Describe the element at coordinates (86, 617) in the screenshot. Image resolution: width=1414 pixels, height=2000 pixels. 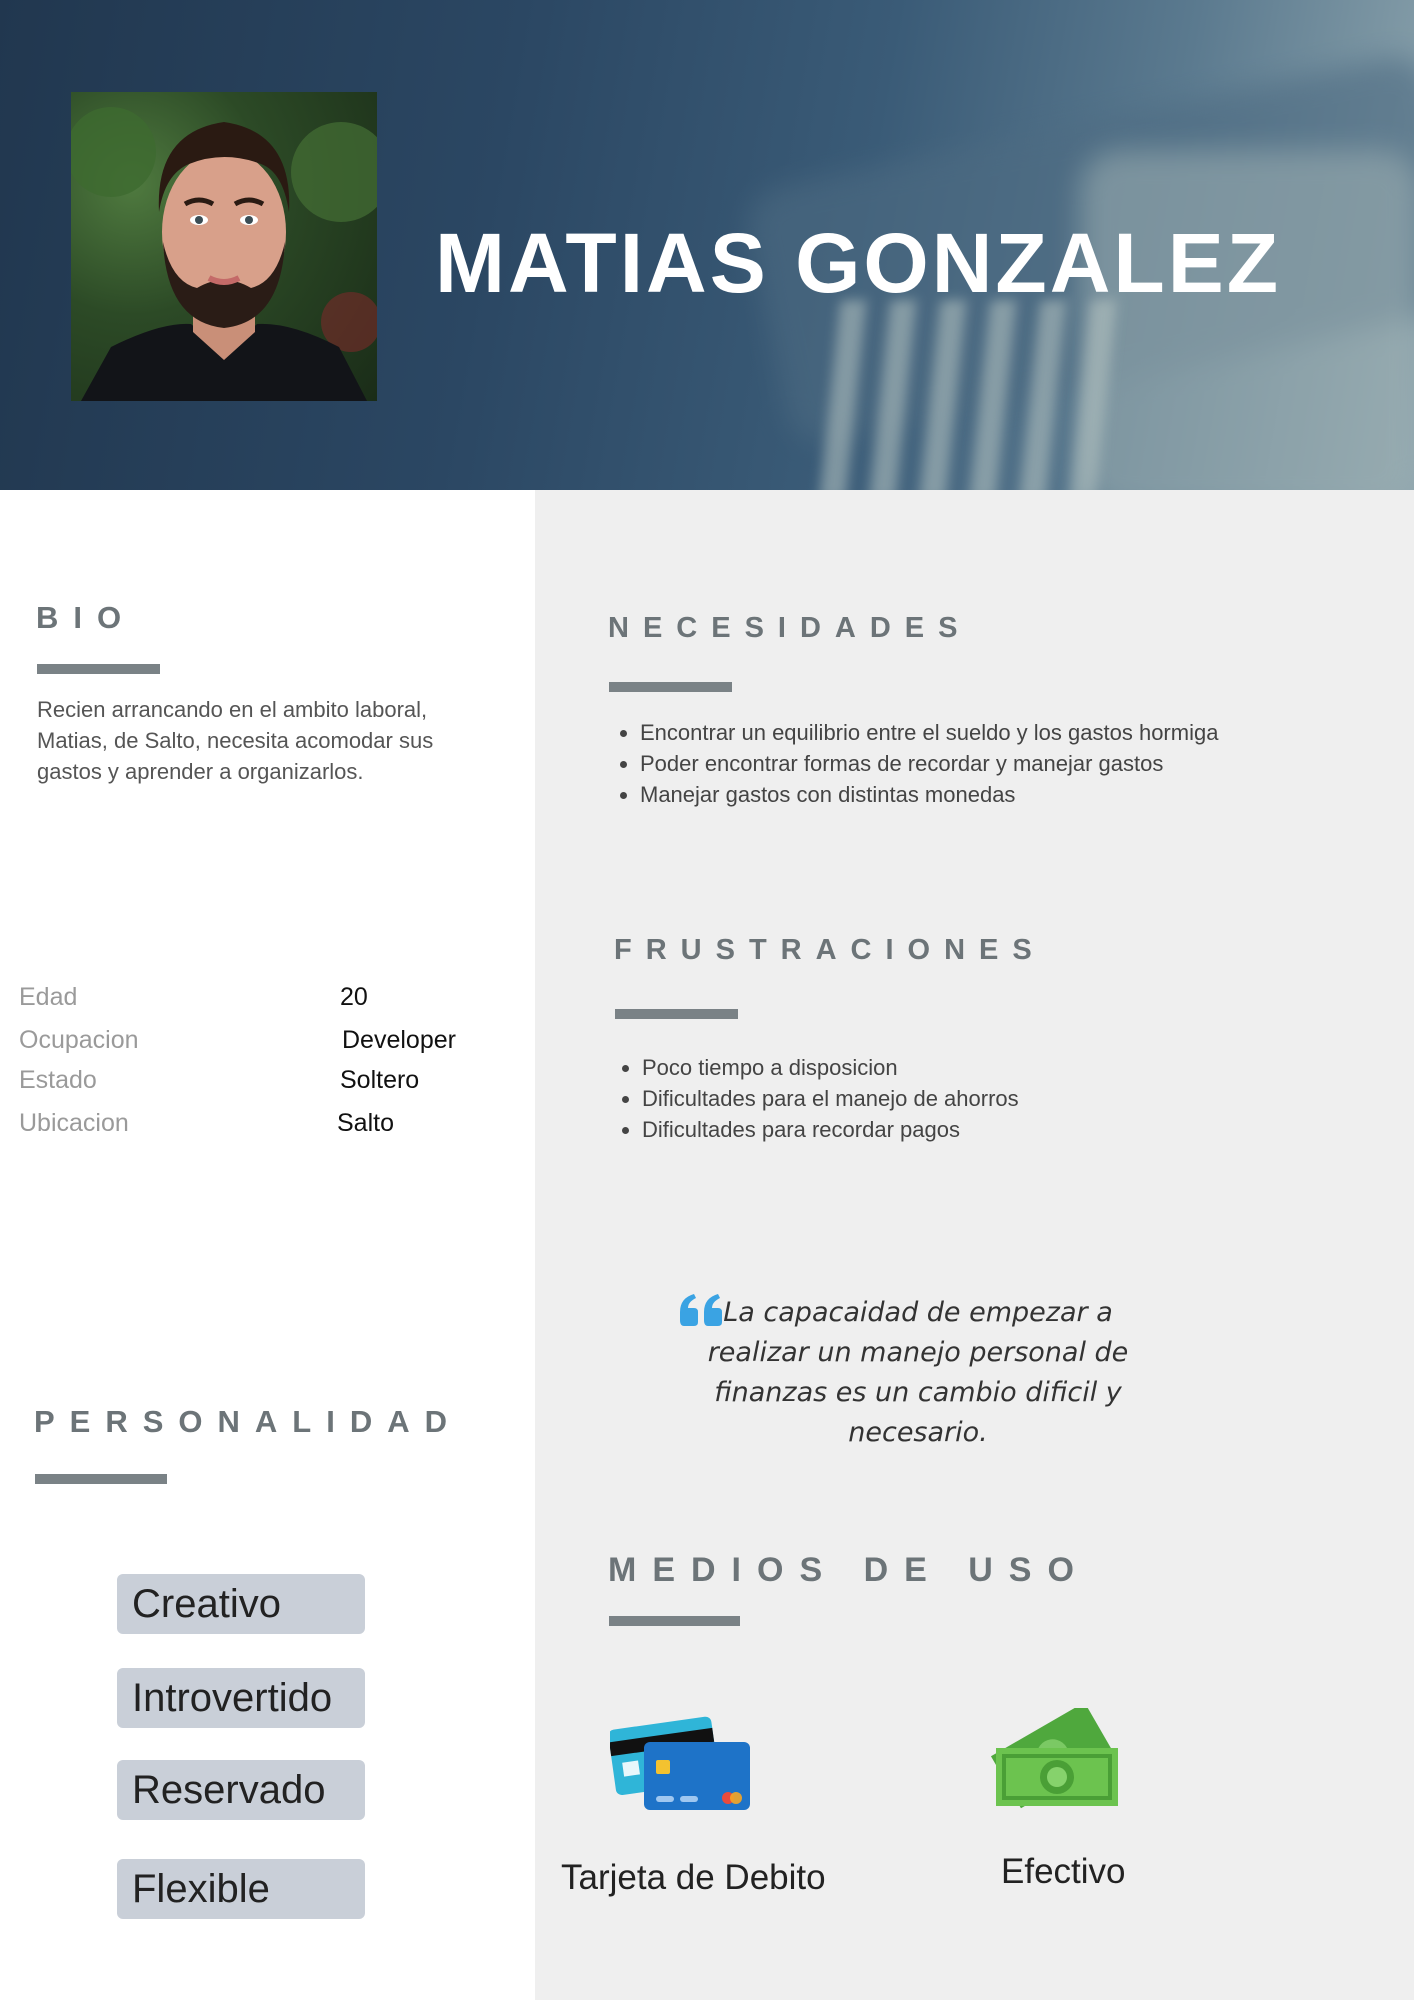
I see `bio-title: BIO` at that location.